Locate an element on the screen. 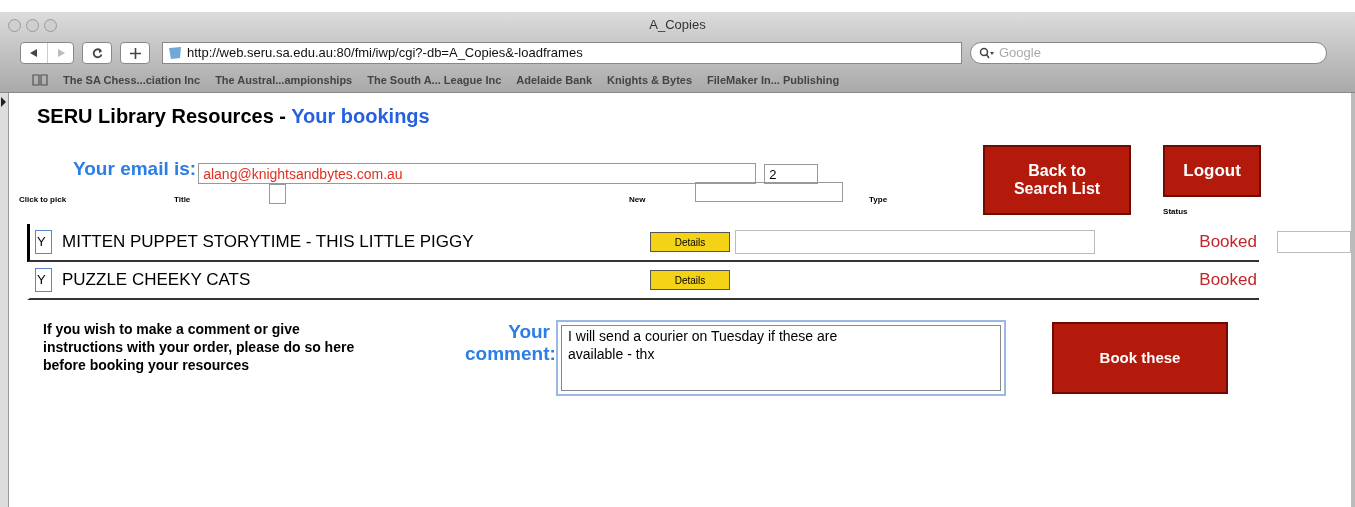 This screenshot has width=1355, height=507. bookmark-link: The Austral...ampionships is located at coordinates (284, 80).